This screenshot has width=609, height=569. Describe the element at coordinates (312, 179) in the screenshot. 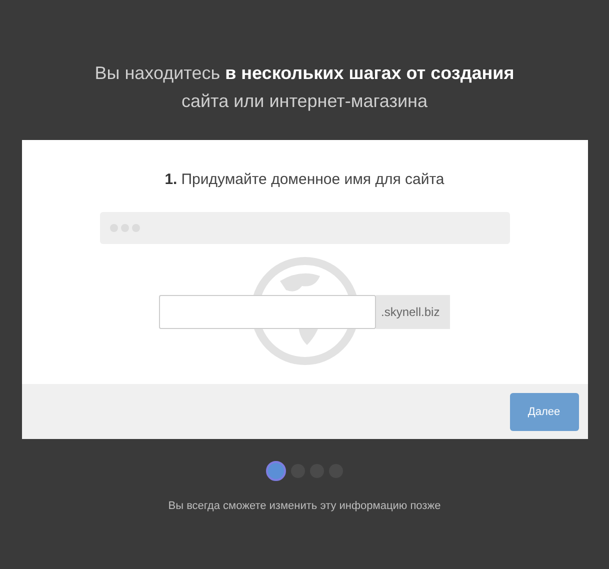

I see `step-title: Придумайте доменное имя для сайта` at that location.